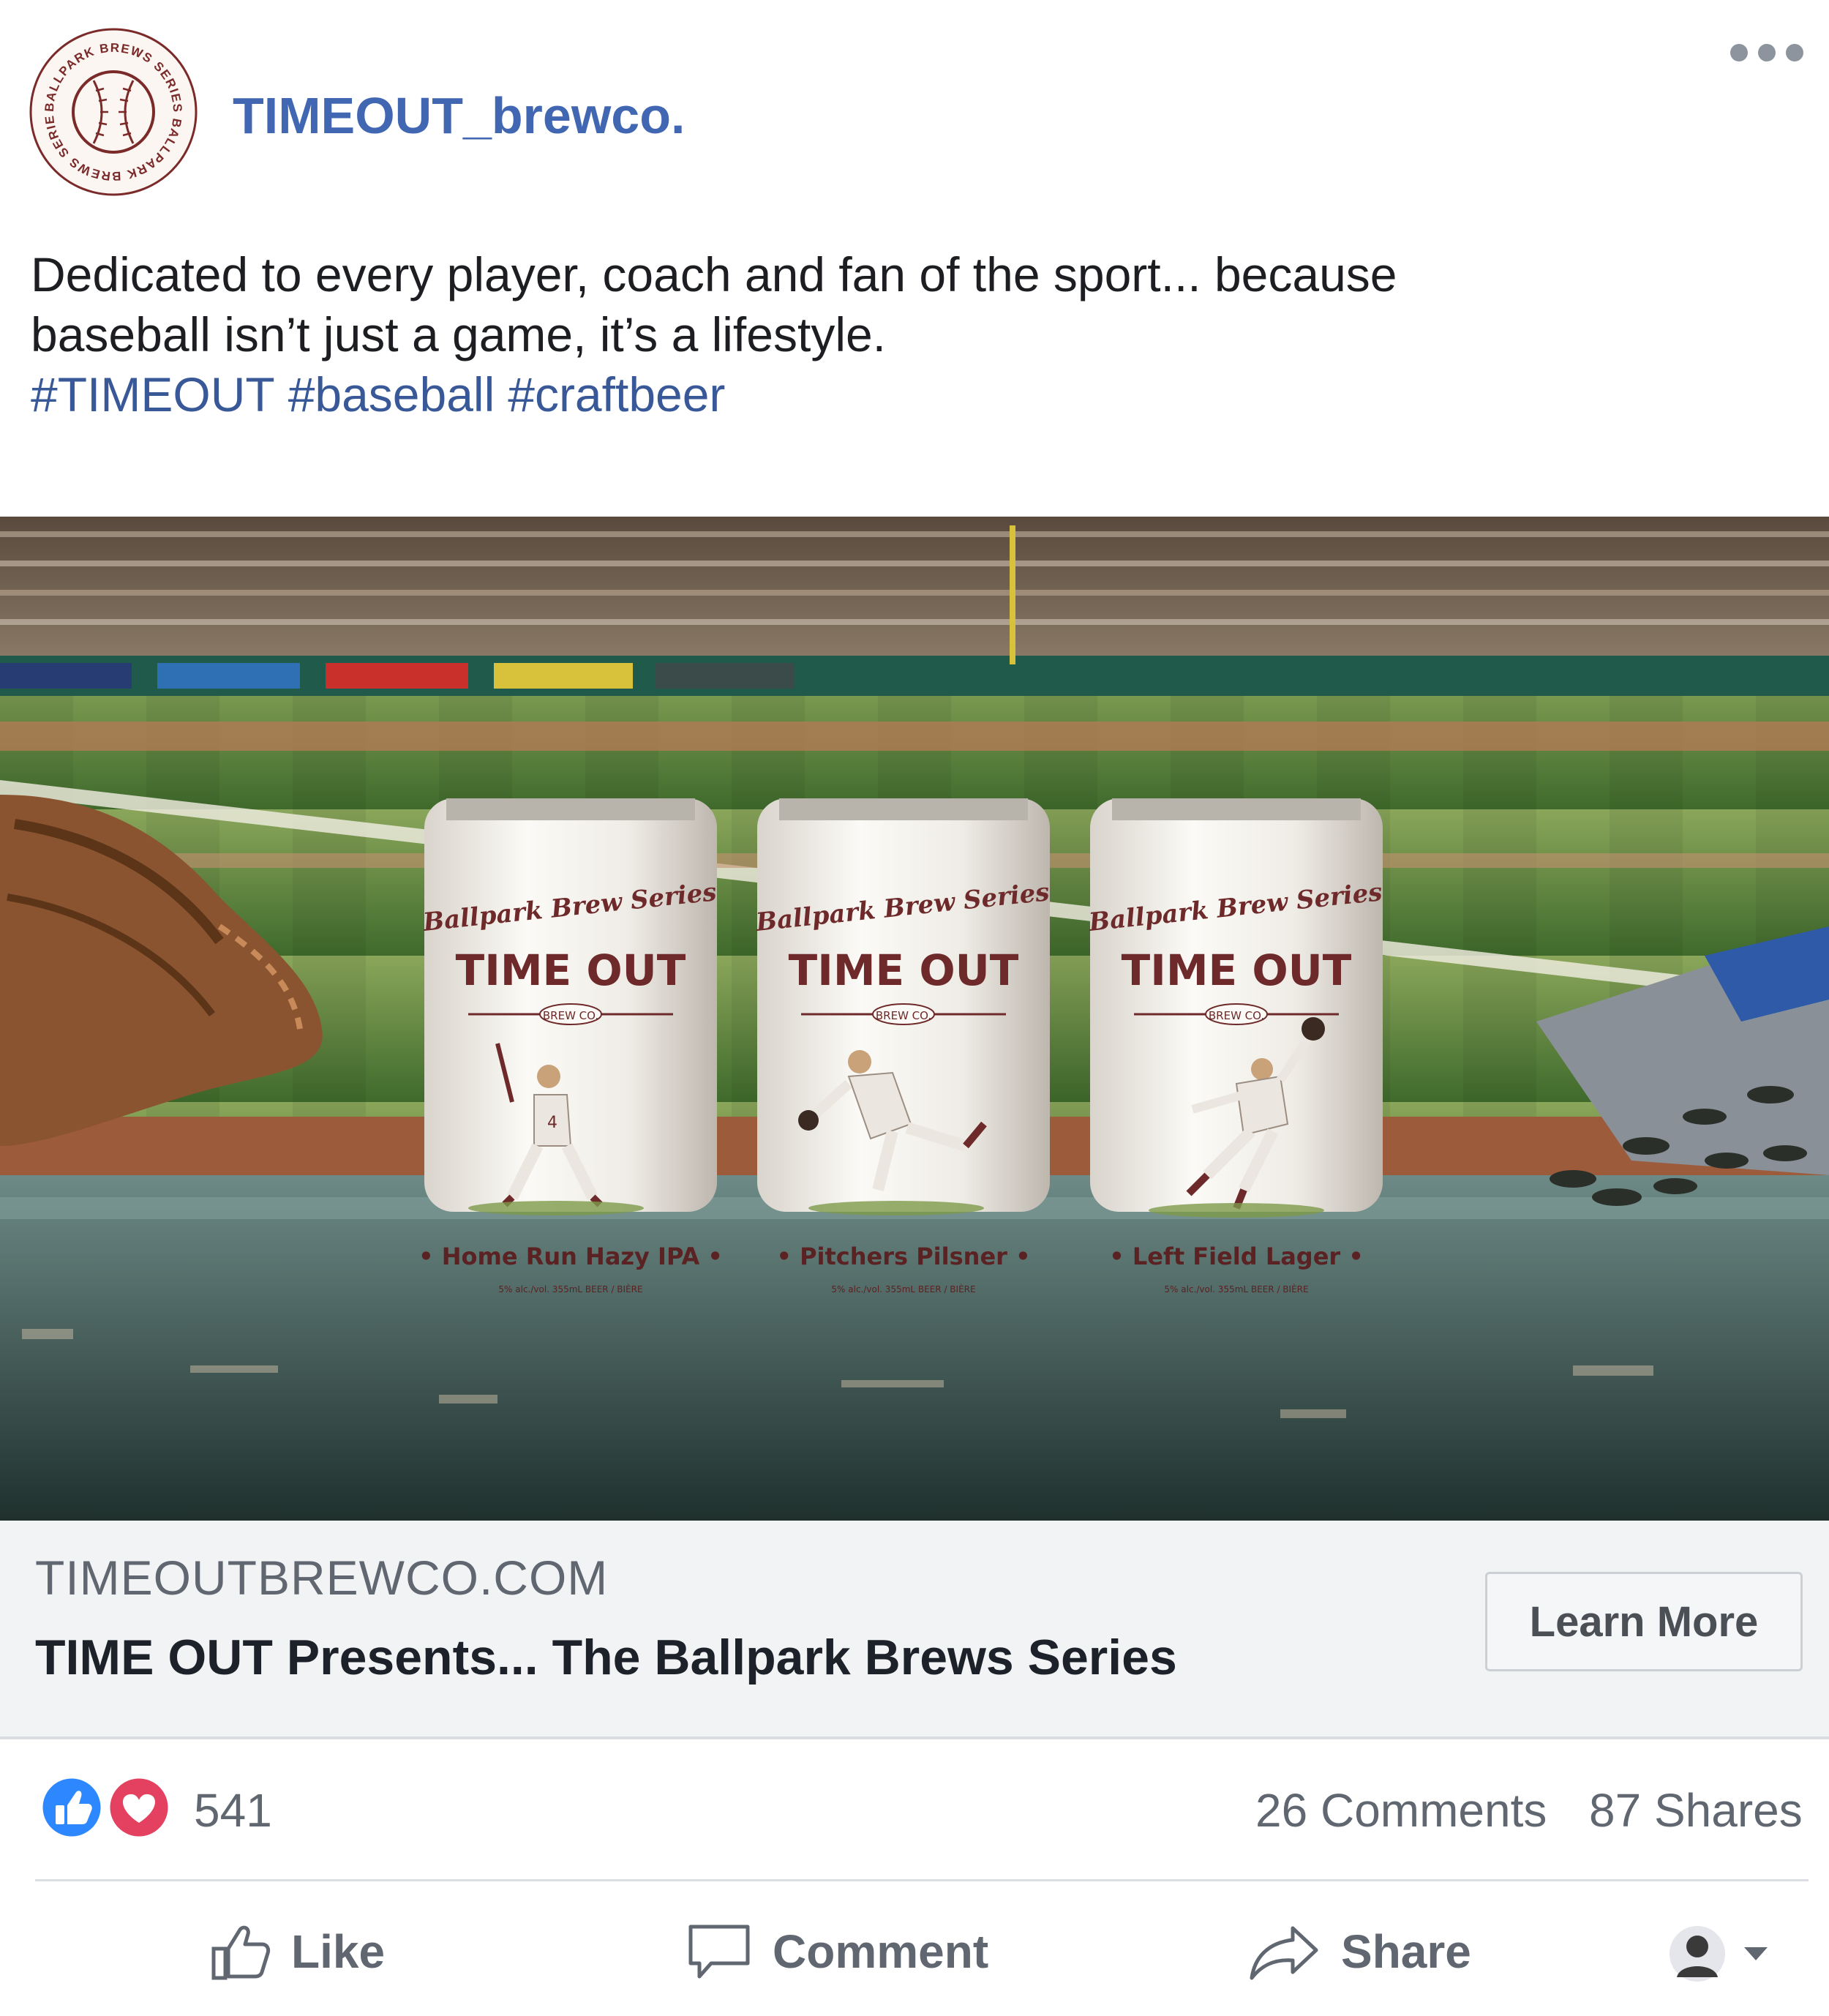 This screenshot has height=2016, width=1829. I want to click on page-name-link: TIMEOUT_brewco., so click(459, 115).